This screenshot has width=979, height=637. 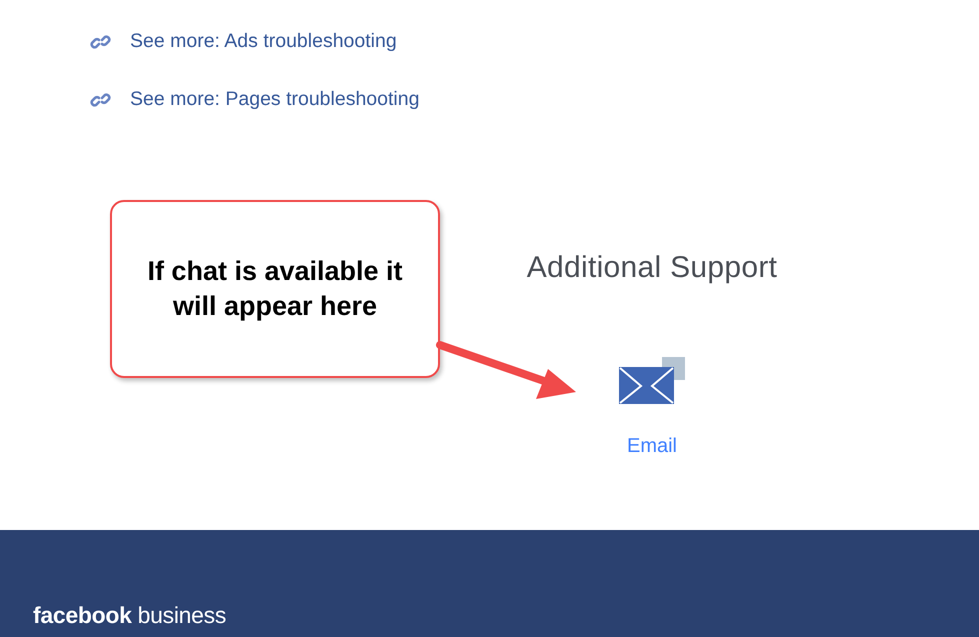 I want to click on envelope-icon, so click(x=652, y=381).